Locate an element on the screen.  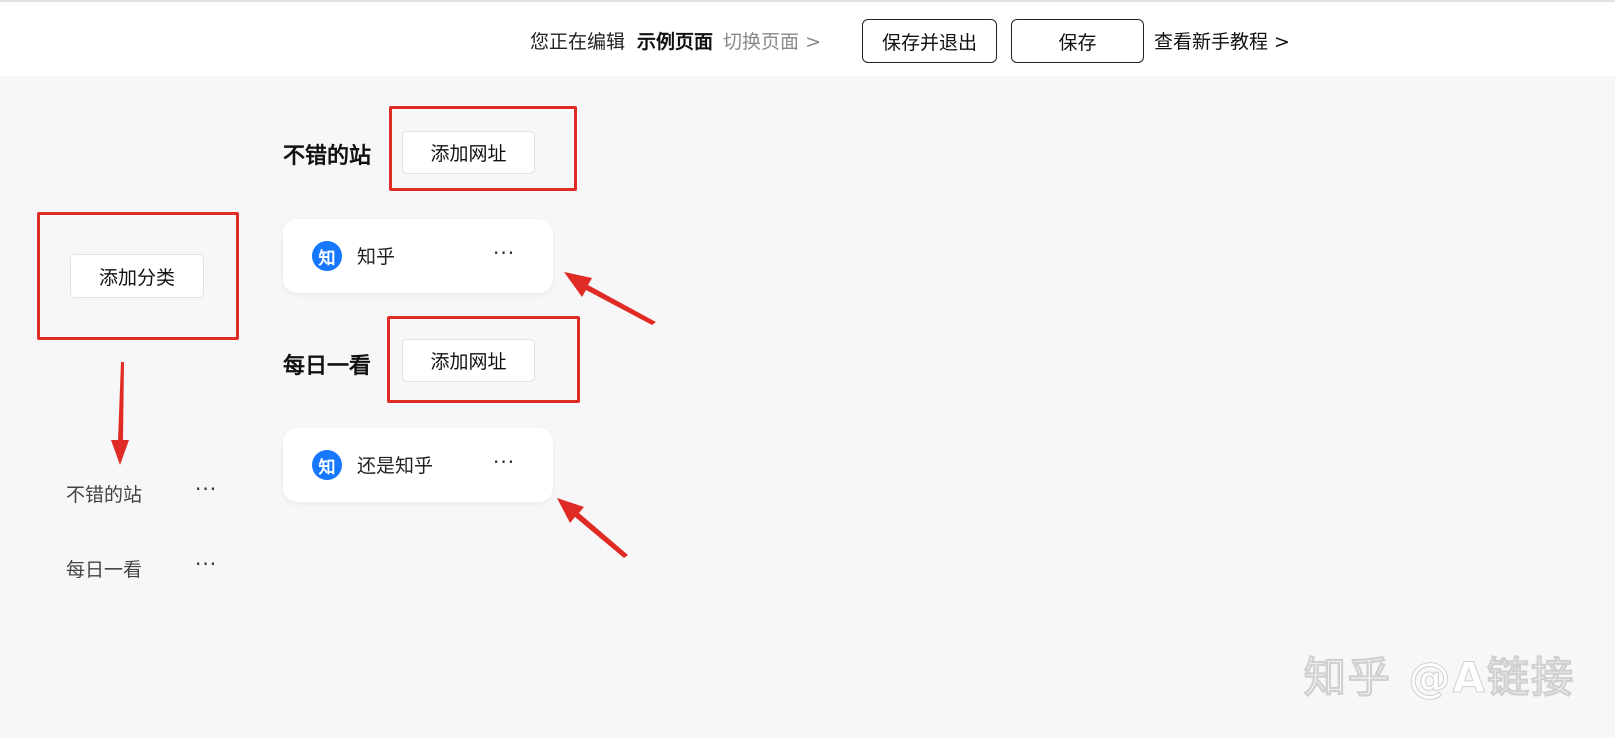
sidebar-item-good-sites: 不错的站 ··· is located at coordinates (146, 492).